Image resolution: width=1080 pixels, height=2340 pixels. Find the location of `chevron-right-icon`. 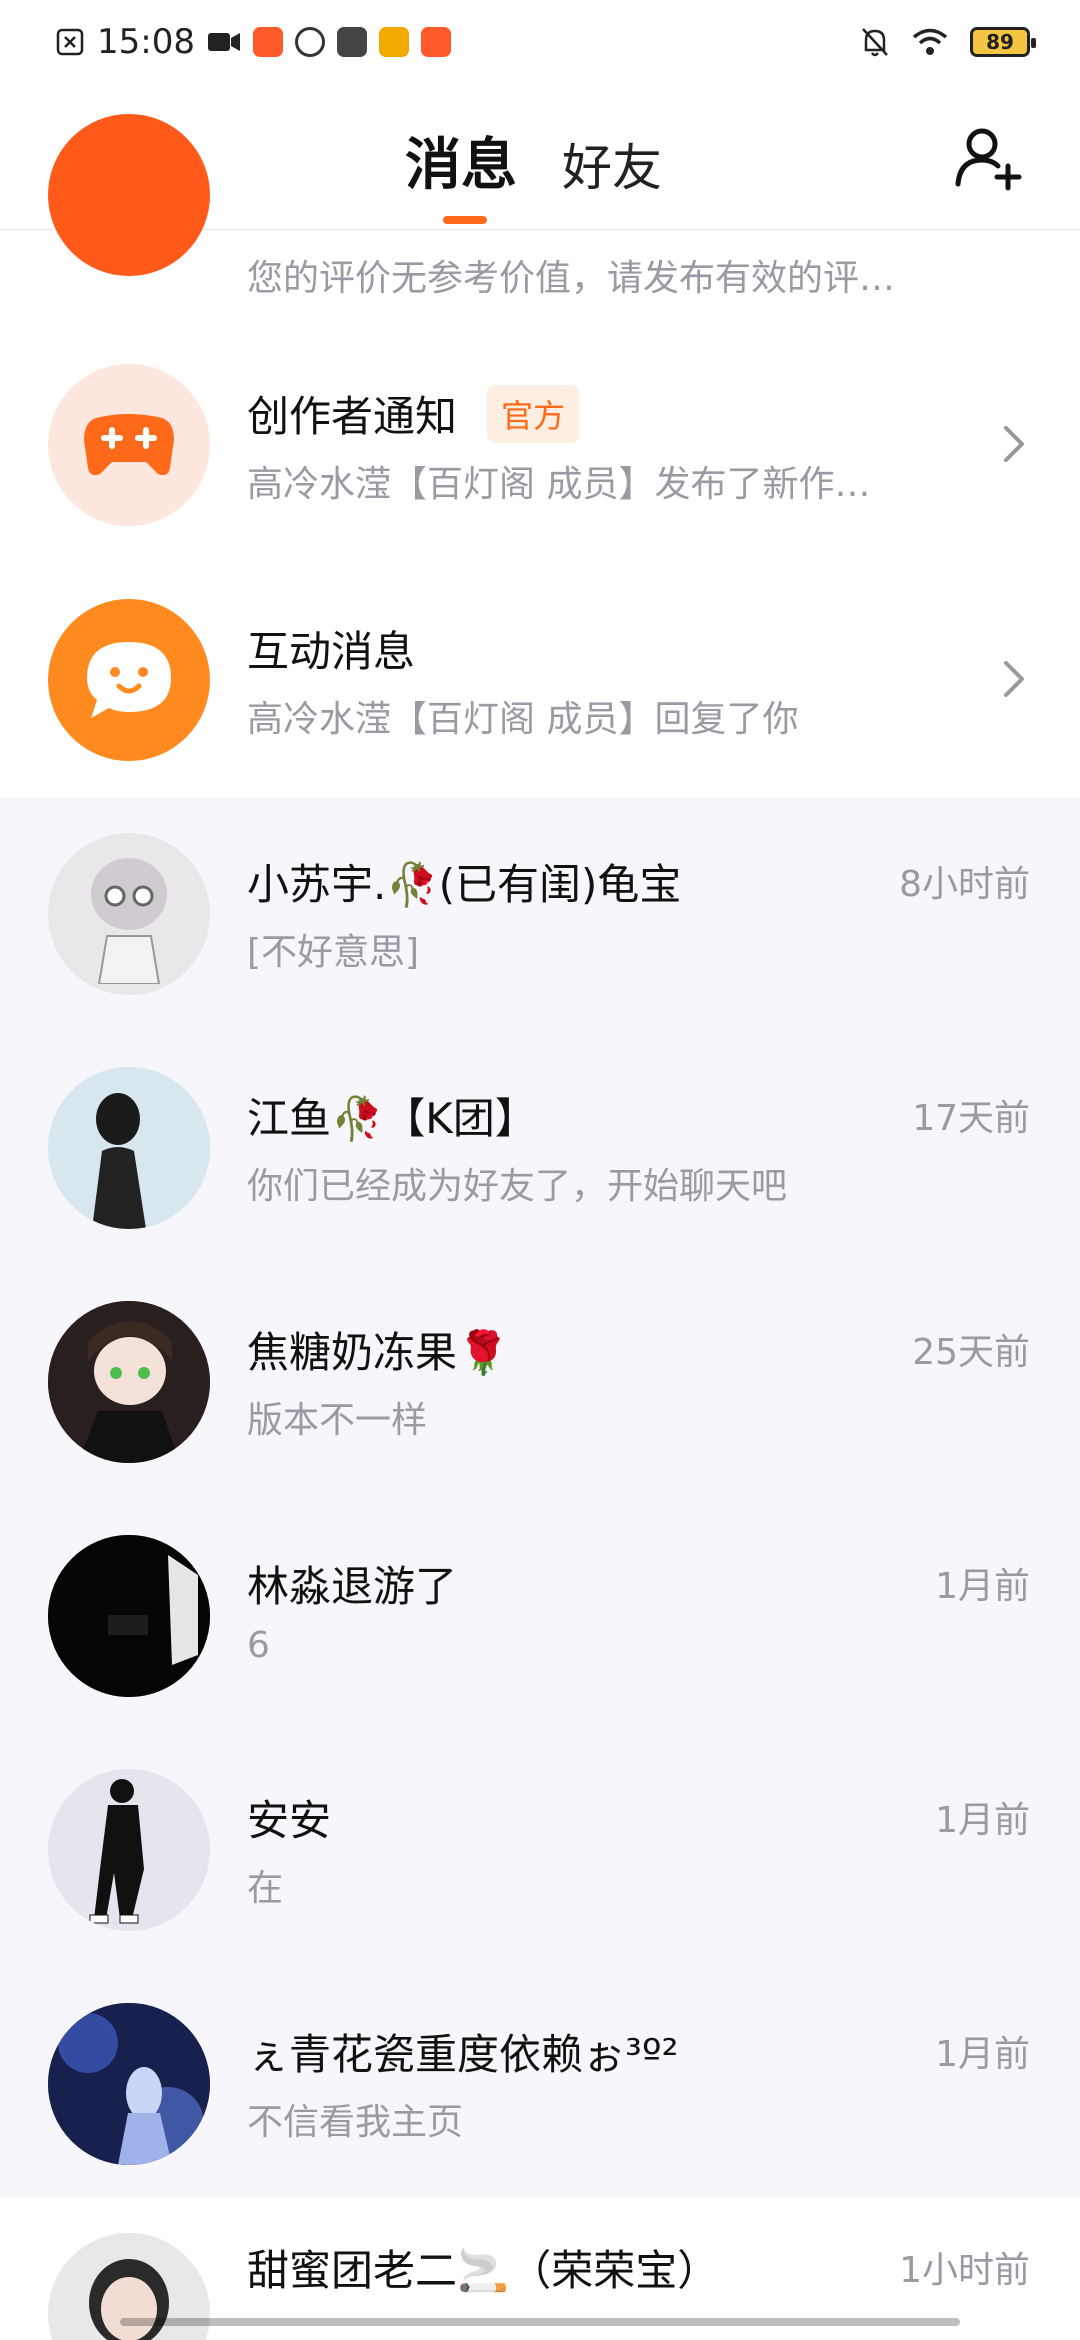

chevron-right-icon is located at coordinates (1014, 679).